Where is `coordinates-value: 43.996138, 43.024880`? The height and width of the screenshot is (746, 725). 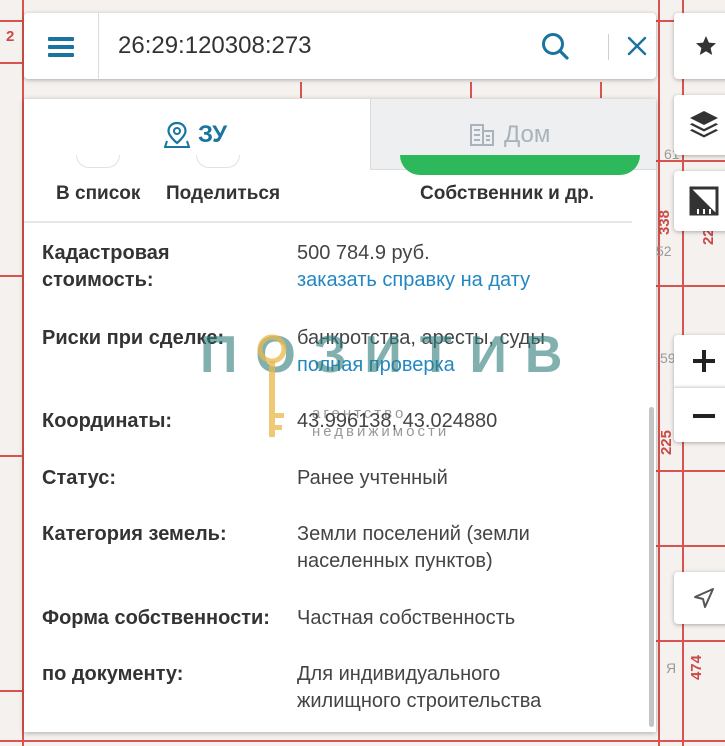
coordinates-value: 43.996138, 43.024880 is located at coordinates (397, 421).